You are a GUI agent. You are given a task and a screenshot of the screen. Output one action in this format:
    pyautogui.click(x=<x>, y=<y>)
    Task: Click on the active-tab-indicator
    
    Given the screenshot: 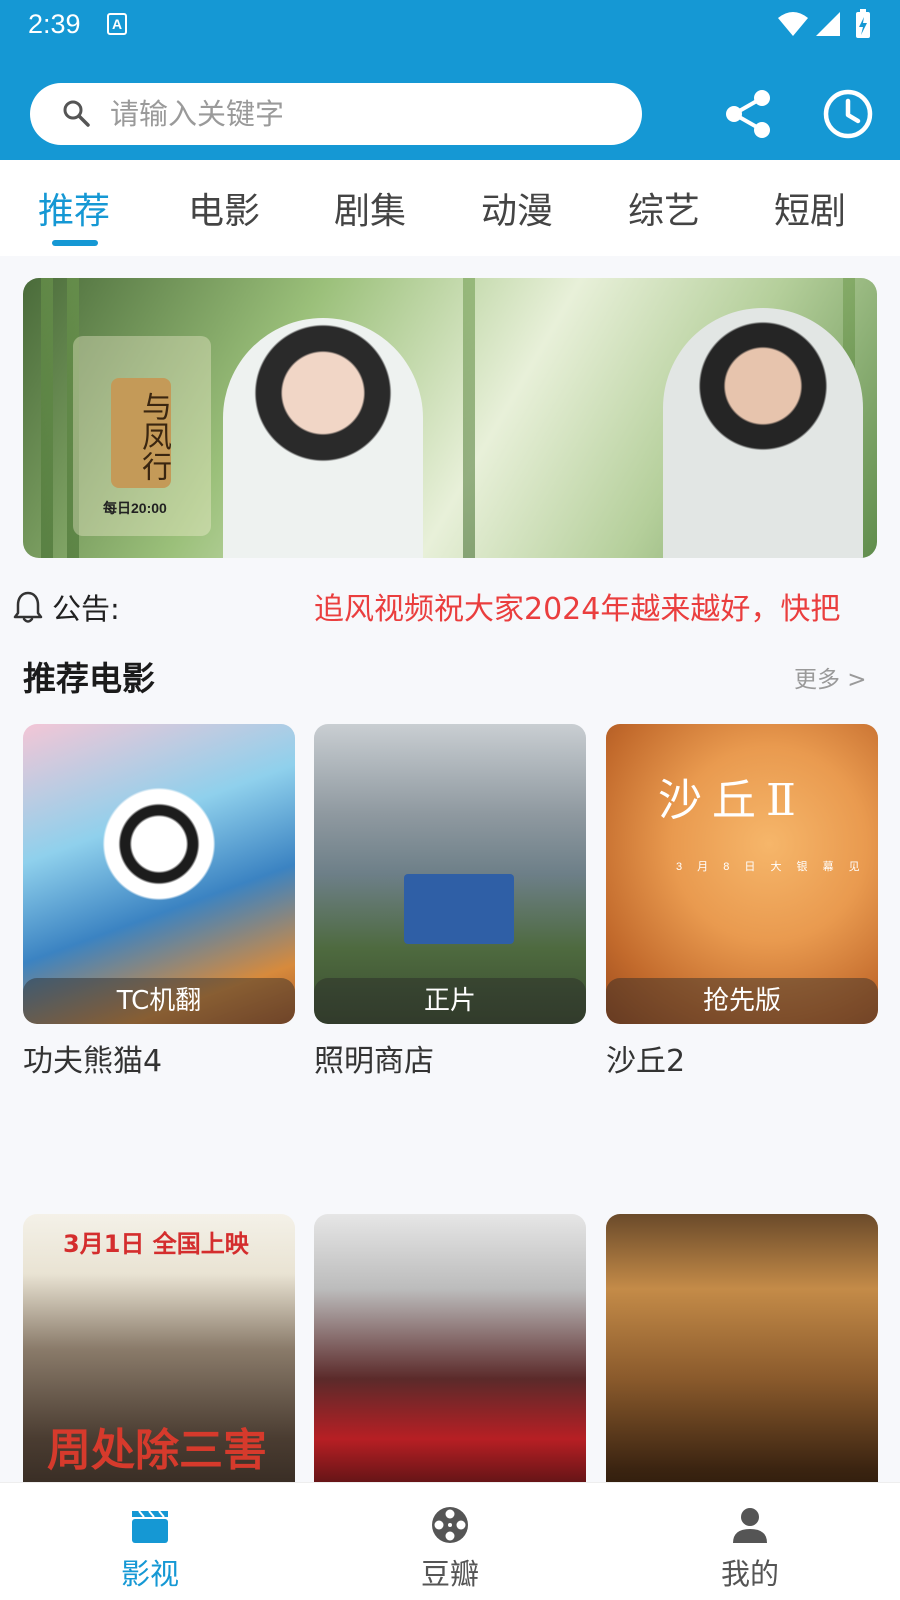 What is the action you would take?
    pyautogui.click(x=75, y=243)
    